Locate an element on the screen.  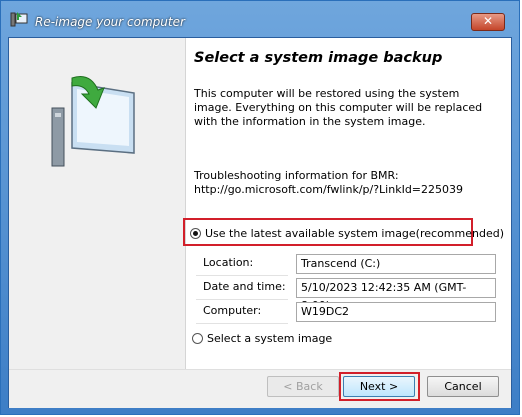
option-select-image-label: Select a system image is located at coordinates (270, 338).